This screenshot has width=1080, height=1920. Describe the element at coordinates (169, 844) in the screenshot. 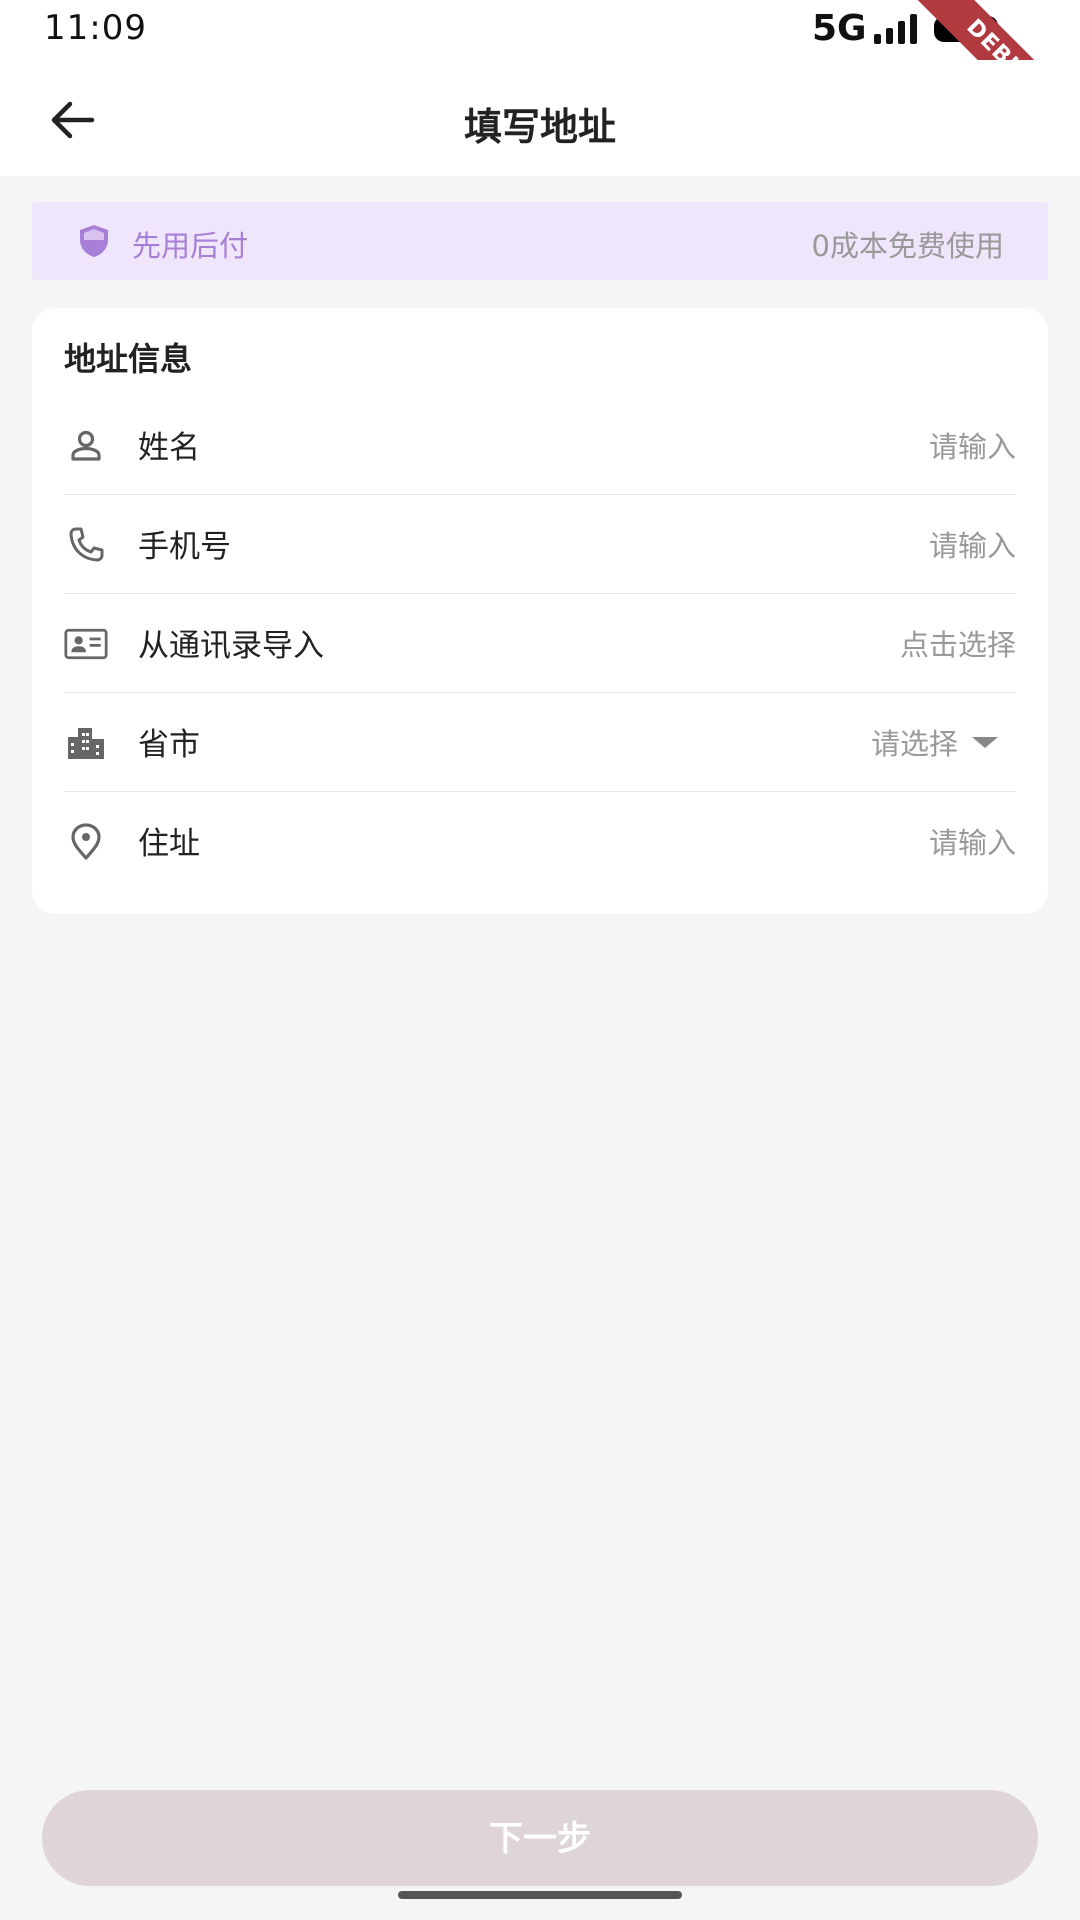

I see `address-label: 住址` at that location.